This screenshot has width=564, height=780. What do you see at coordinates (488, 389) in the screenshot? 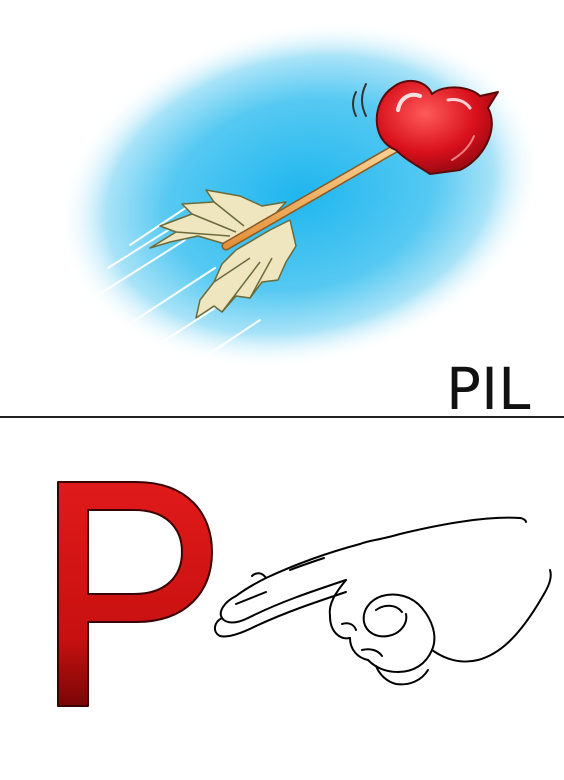
I see `word-label: PIL` at bounding box center [488, 389].